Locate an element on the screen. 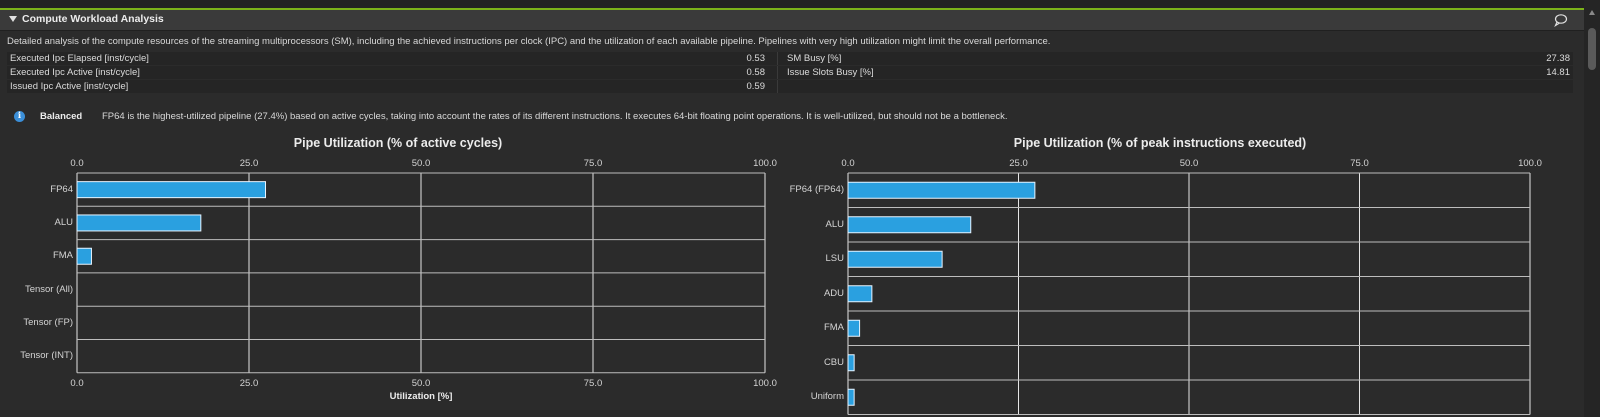  category-label: Uniform is located at coordinates (827, 397).